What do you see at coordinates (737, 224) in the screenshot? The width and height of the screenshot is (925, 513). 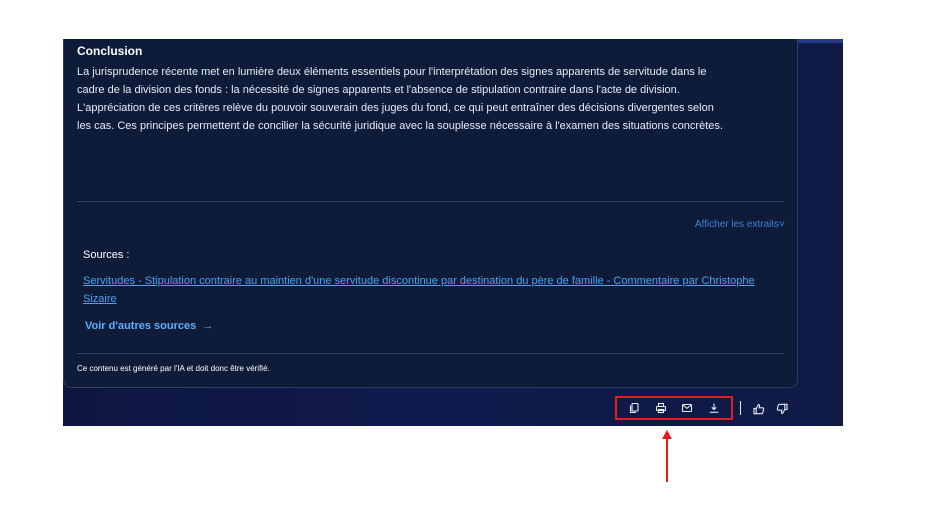 I see `show-extracts-label: Afficher les extraits` at bounding box center [737, 224].